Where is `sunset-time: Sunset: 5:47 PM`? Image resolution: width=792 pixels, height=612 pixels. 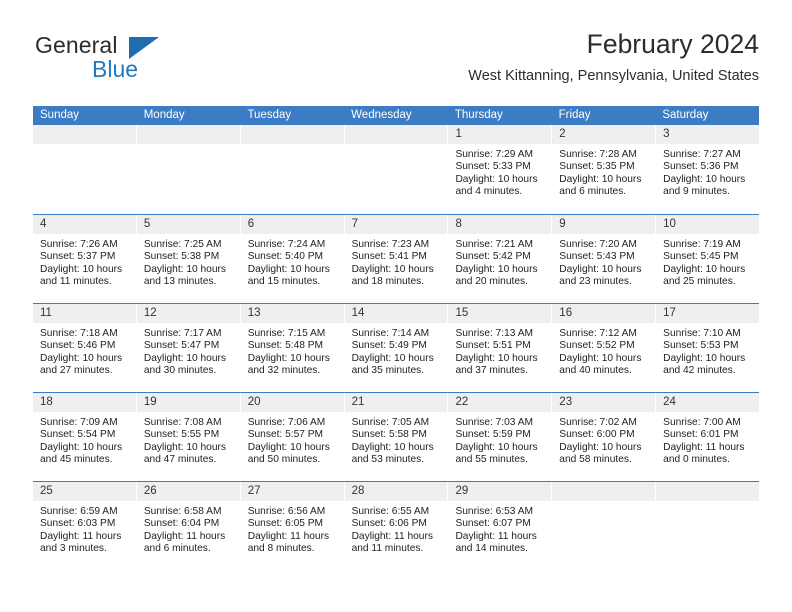
sunset-time: Sunset: 5:47 PM is located at coordinates (181, 346).